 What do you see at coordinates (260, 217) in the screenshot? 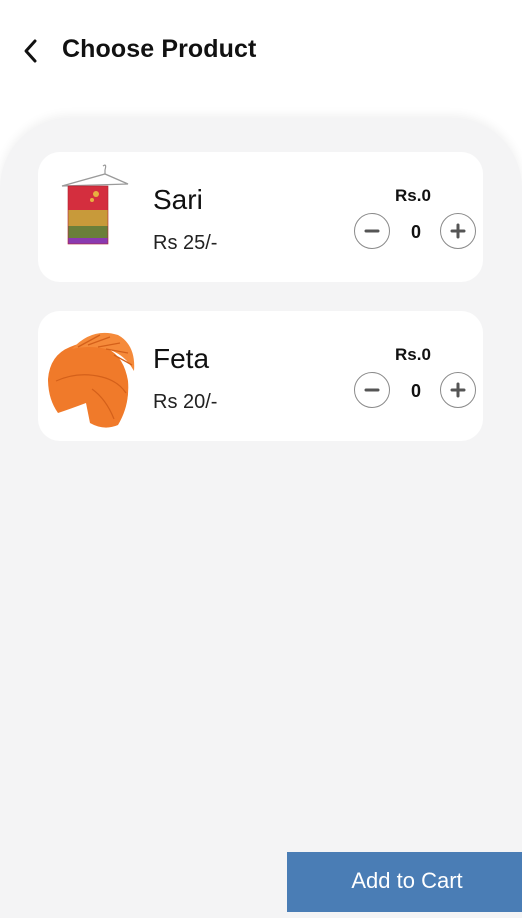
I see `product-card-sari: Sari Rs 25/- Rs.0 0` at bounding box center [260, 217].